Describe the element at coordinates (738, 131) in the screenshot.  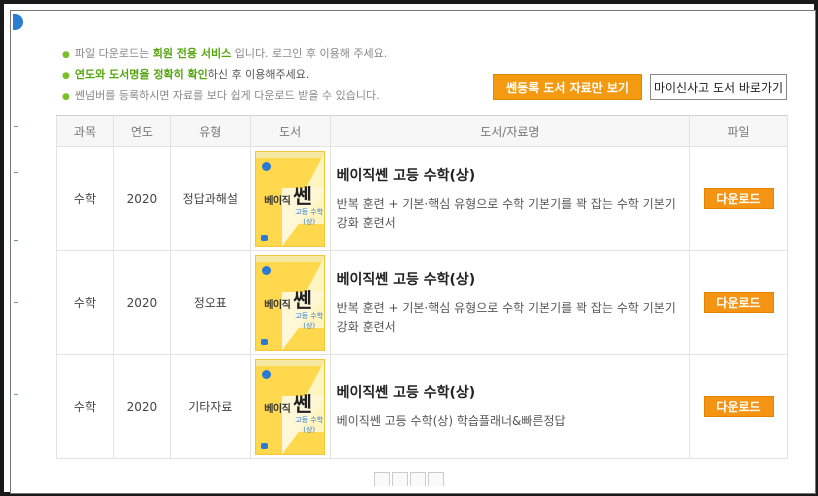
I see `header-file: 파일` at that location.